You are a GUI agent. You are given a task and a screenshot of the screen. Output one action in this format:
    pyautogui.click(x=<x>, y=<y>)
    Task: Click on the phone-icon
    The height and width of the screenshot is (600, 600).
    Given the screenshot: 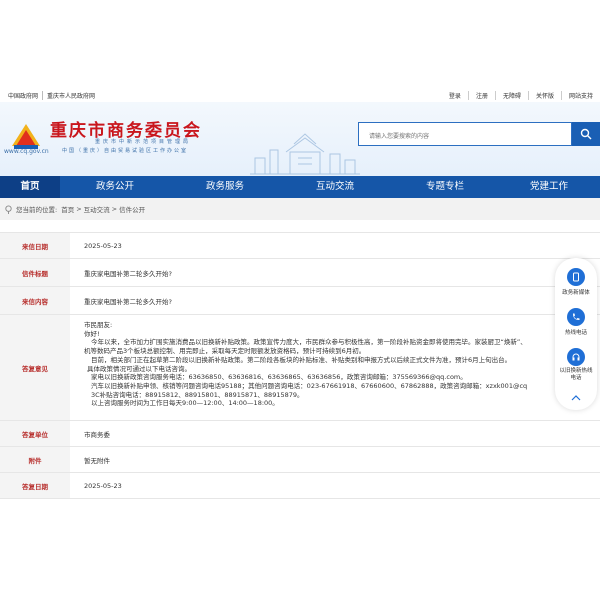 What is the action you would take?
    pyautogui.click(x=576, y=317)
    